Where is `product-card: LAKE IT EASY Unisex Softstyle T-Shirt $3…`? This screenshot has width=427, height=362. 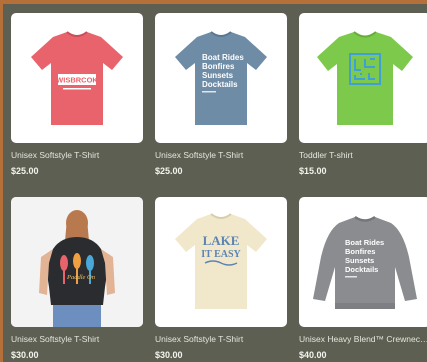 product-card: LAKE IT EASY Unisex Softstyle T-Shirt $3… is located at coordinates (221, 278).